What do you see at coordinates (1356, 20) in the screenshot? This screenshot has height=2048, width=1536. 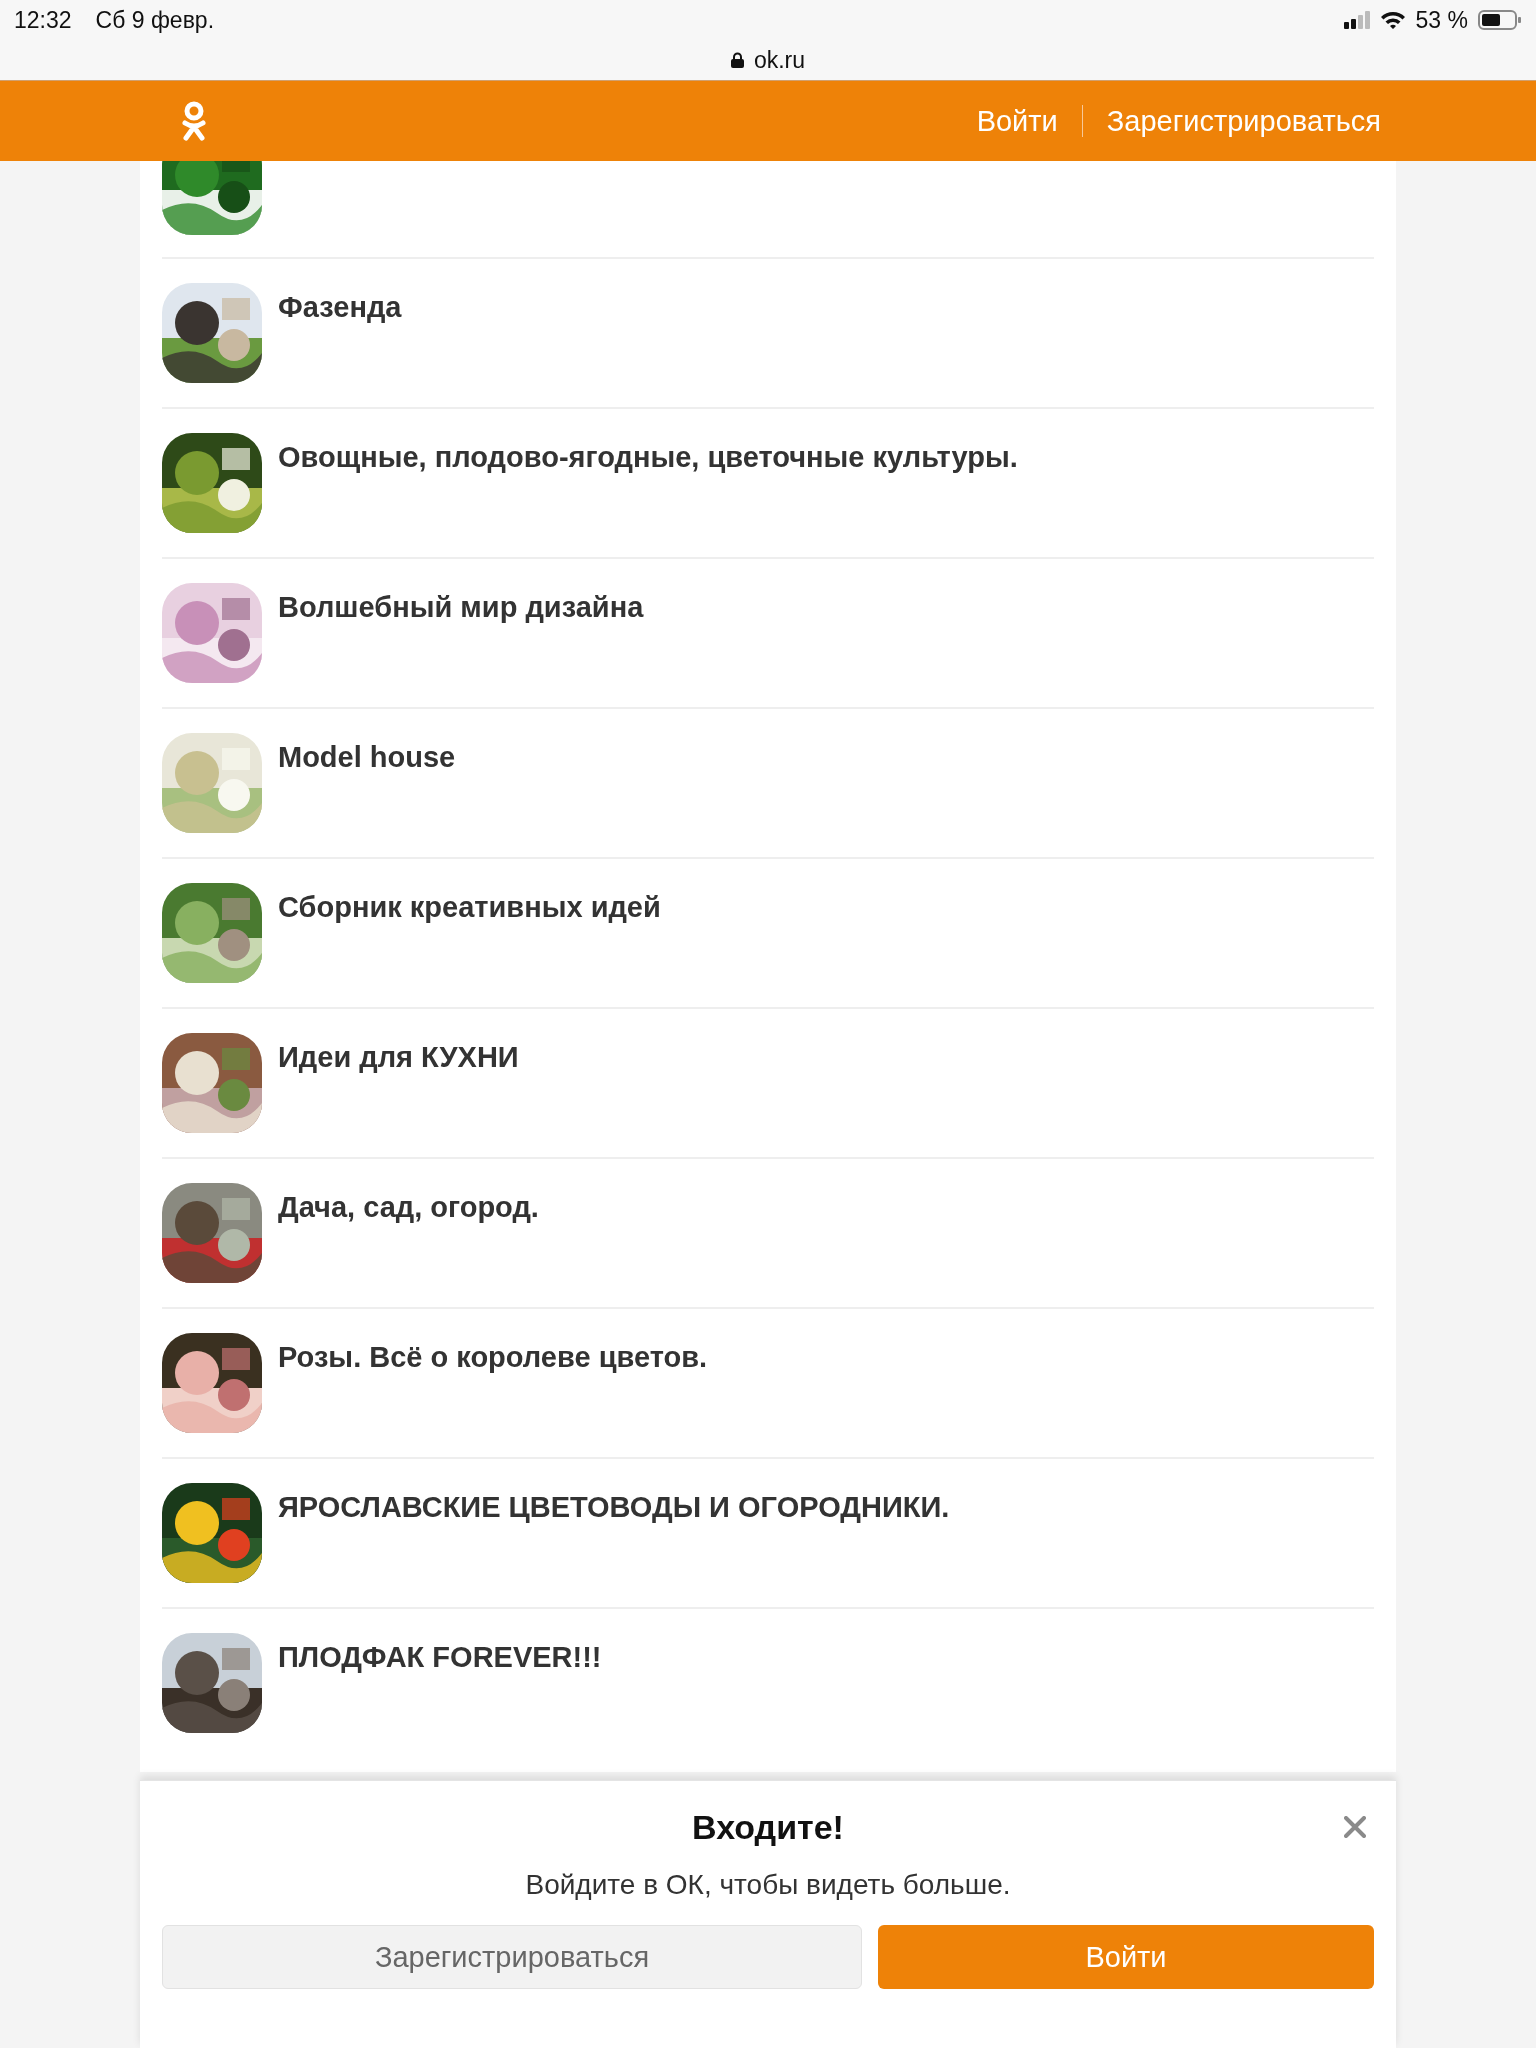 I see `signal-icon` at bounding box center [1356, 20].